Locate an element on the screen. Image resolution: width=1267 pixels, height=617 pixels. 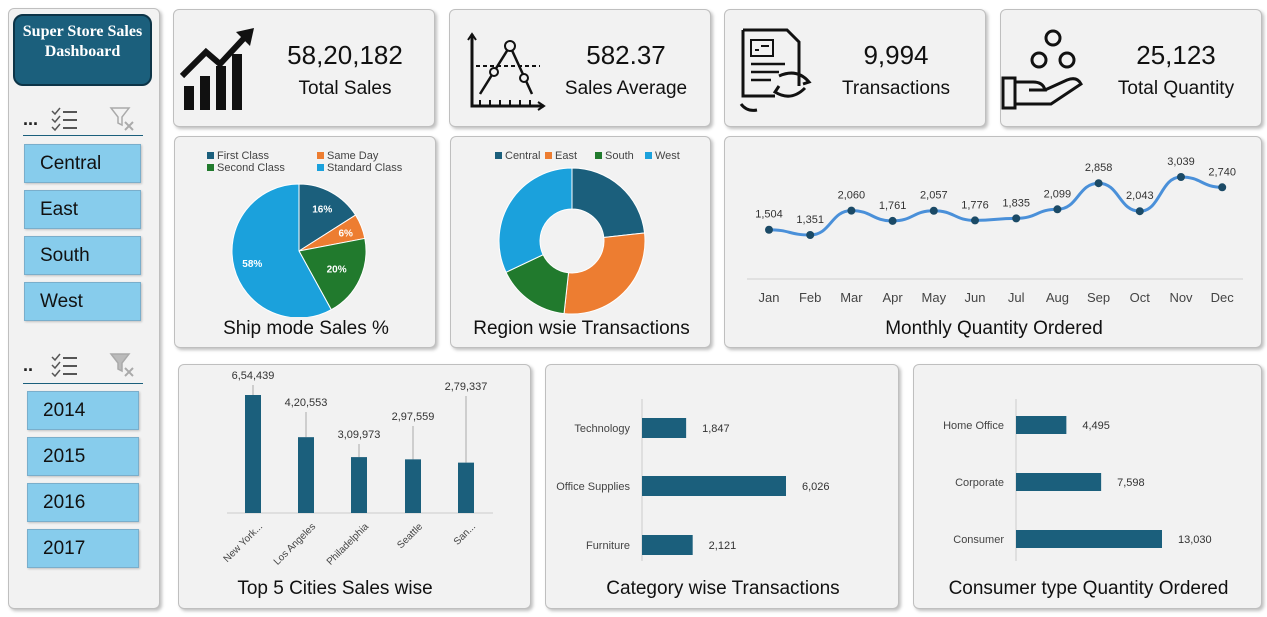
data-label: 1,847 is located at coordinates (716, 429).